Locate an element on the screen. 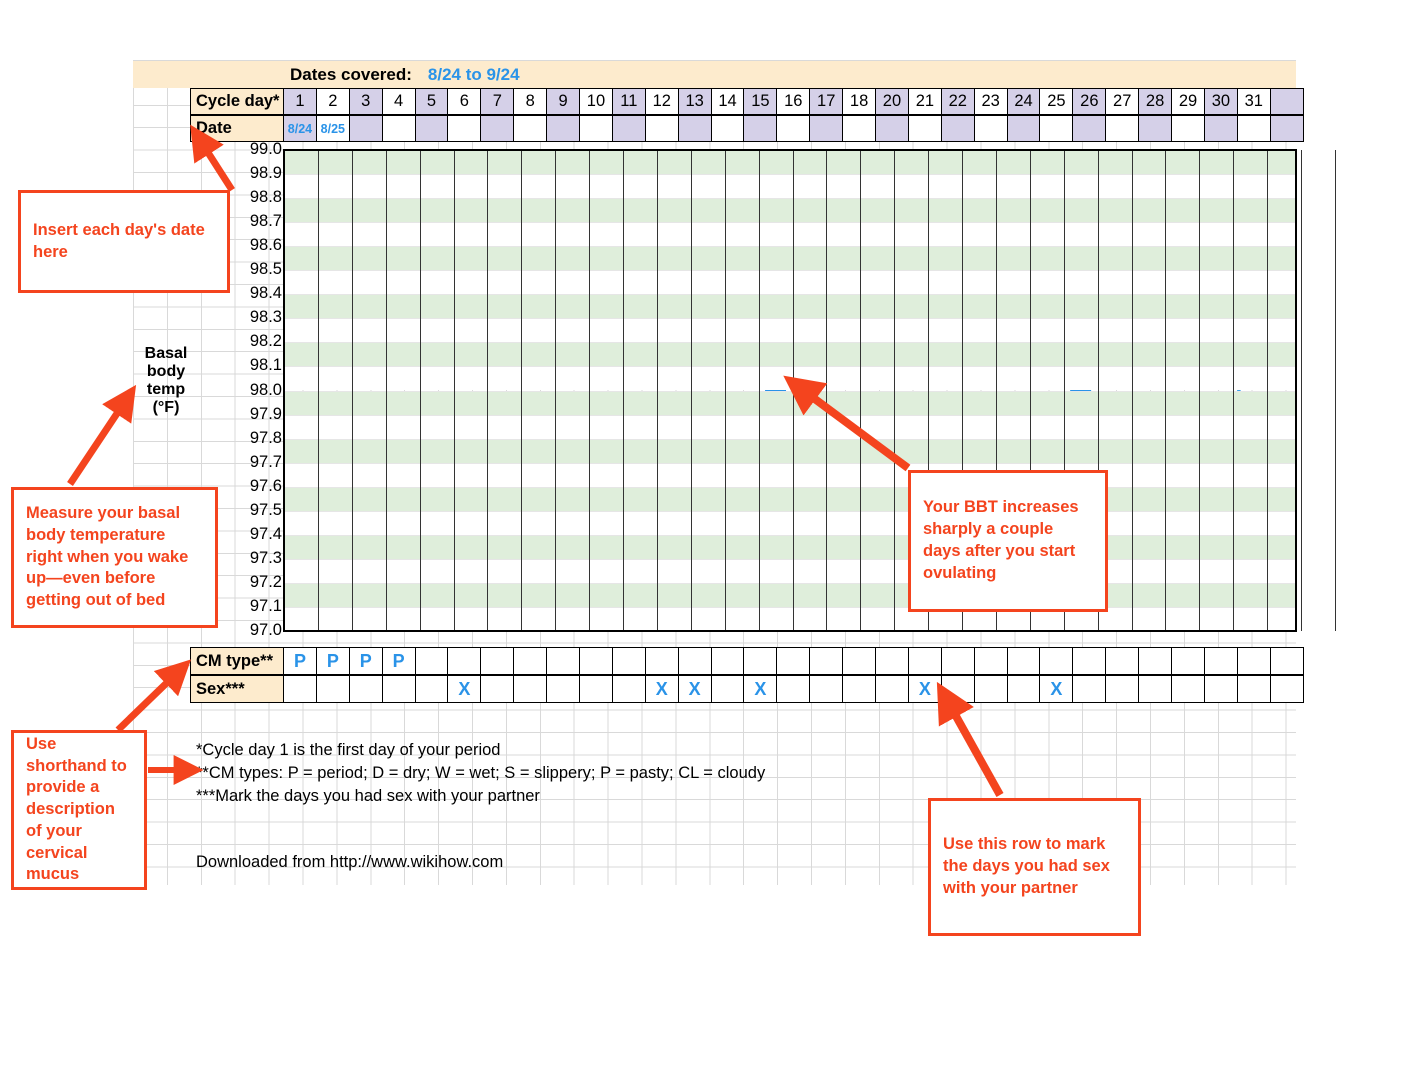 The image size is (1422, 1080). sex-row: XXXXXX is located at coordinates (793, 689).